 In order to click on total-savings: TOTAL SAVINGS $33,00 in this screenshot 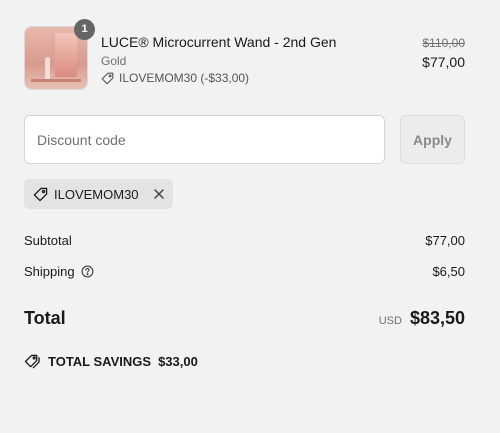, I will do `click(111, 361)`.